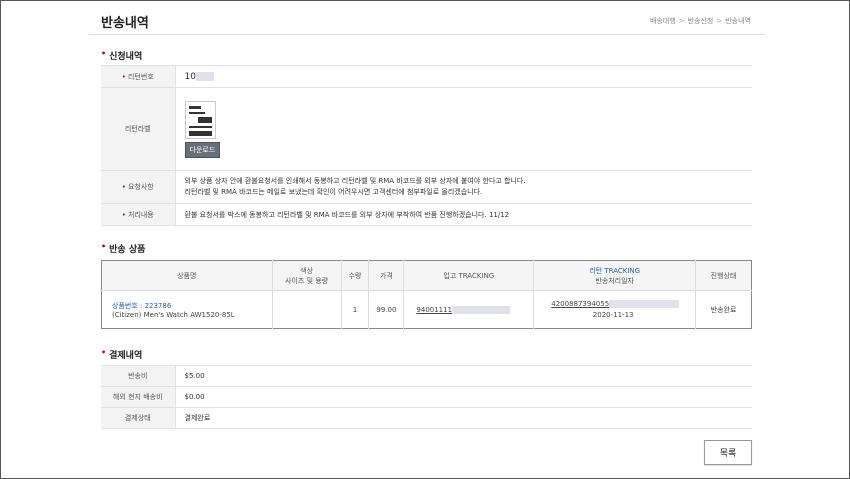  What do you see at coordinates (728, 452) in the screenshot?
I see `list-button: 목록` at bounding box center [728, 452].